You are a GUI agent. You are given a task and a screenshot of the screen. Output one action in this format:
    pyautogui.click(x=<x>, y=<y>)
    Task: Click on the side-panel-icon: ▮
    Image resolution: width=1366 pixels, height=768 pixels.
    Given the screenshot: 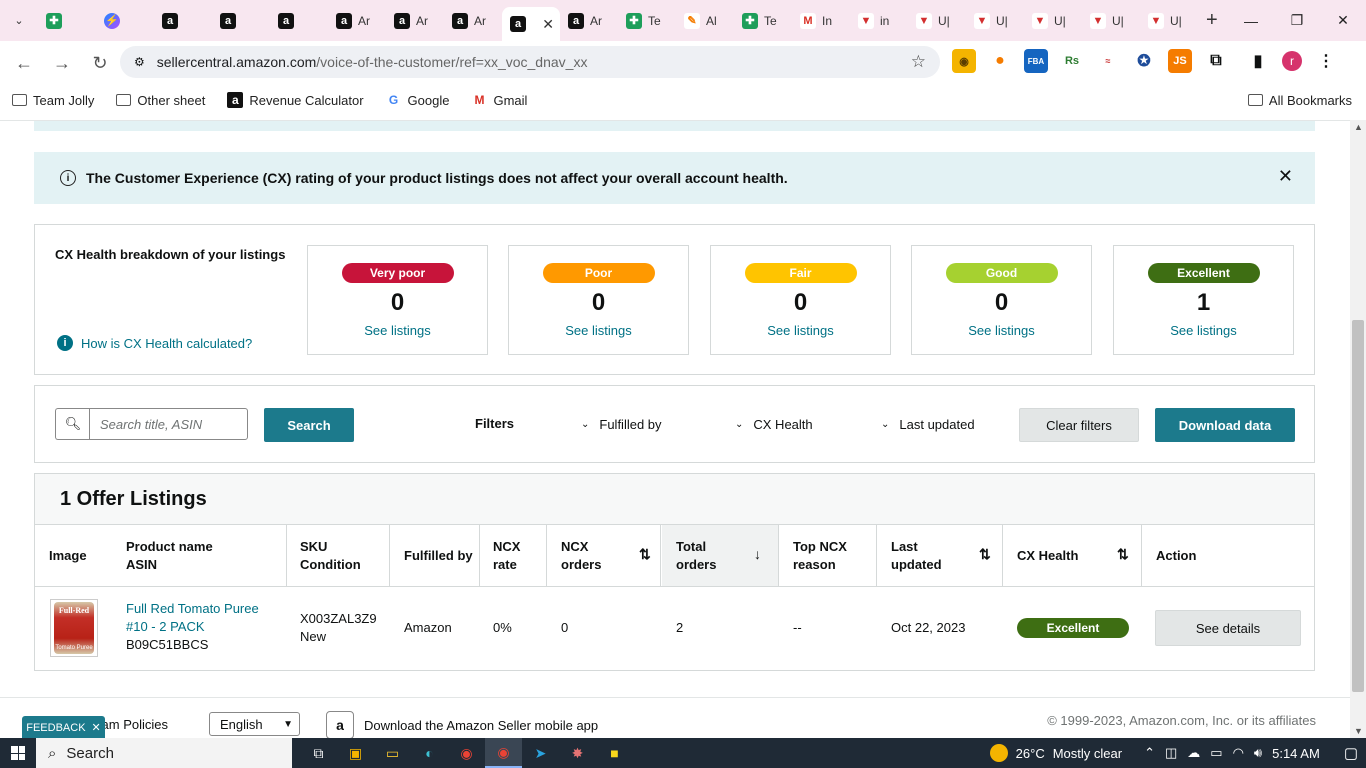 What is the action you would take?
    pyautogui.click(x=1258, y=61)
    